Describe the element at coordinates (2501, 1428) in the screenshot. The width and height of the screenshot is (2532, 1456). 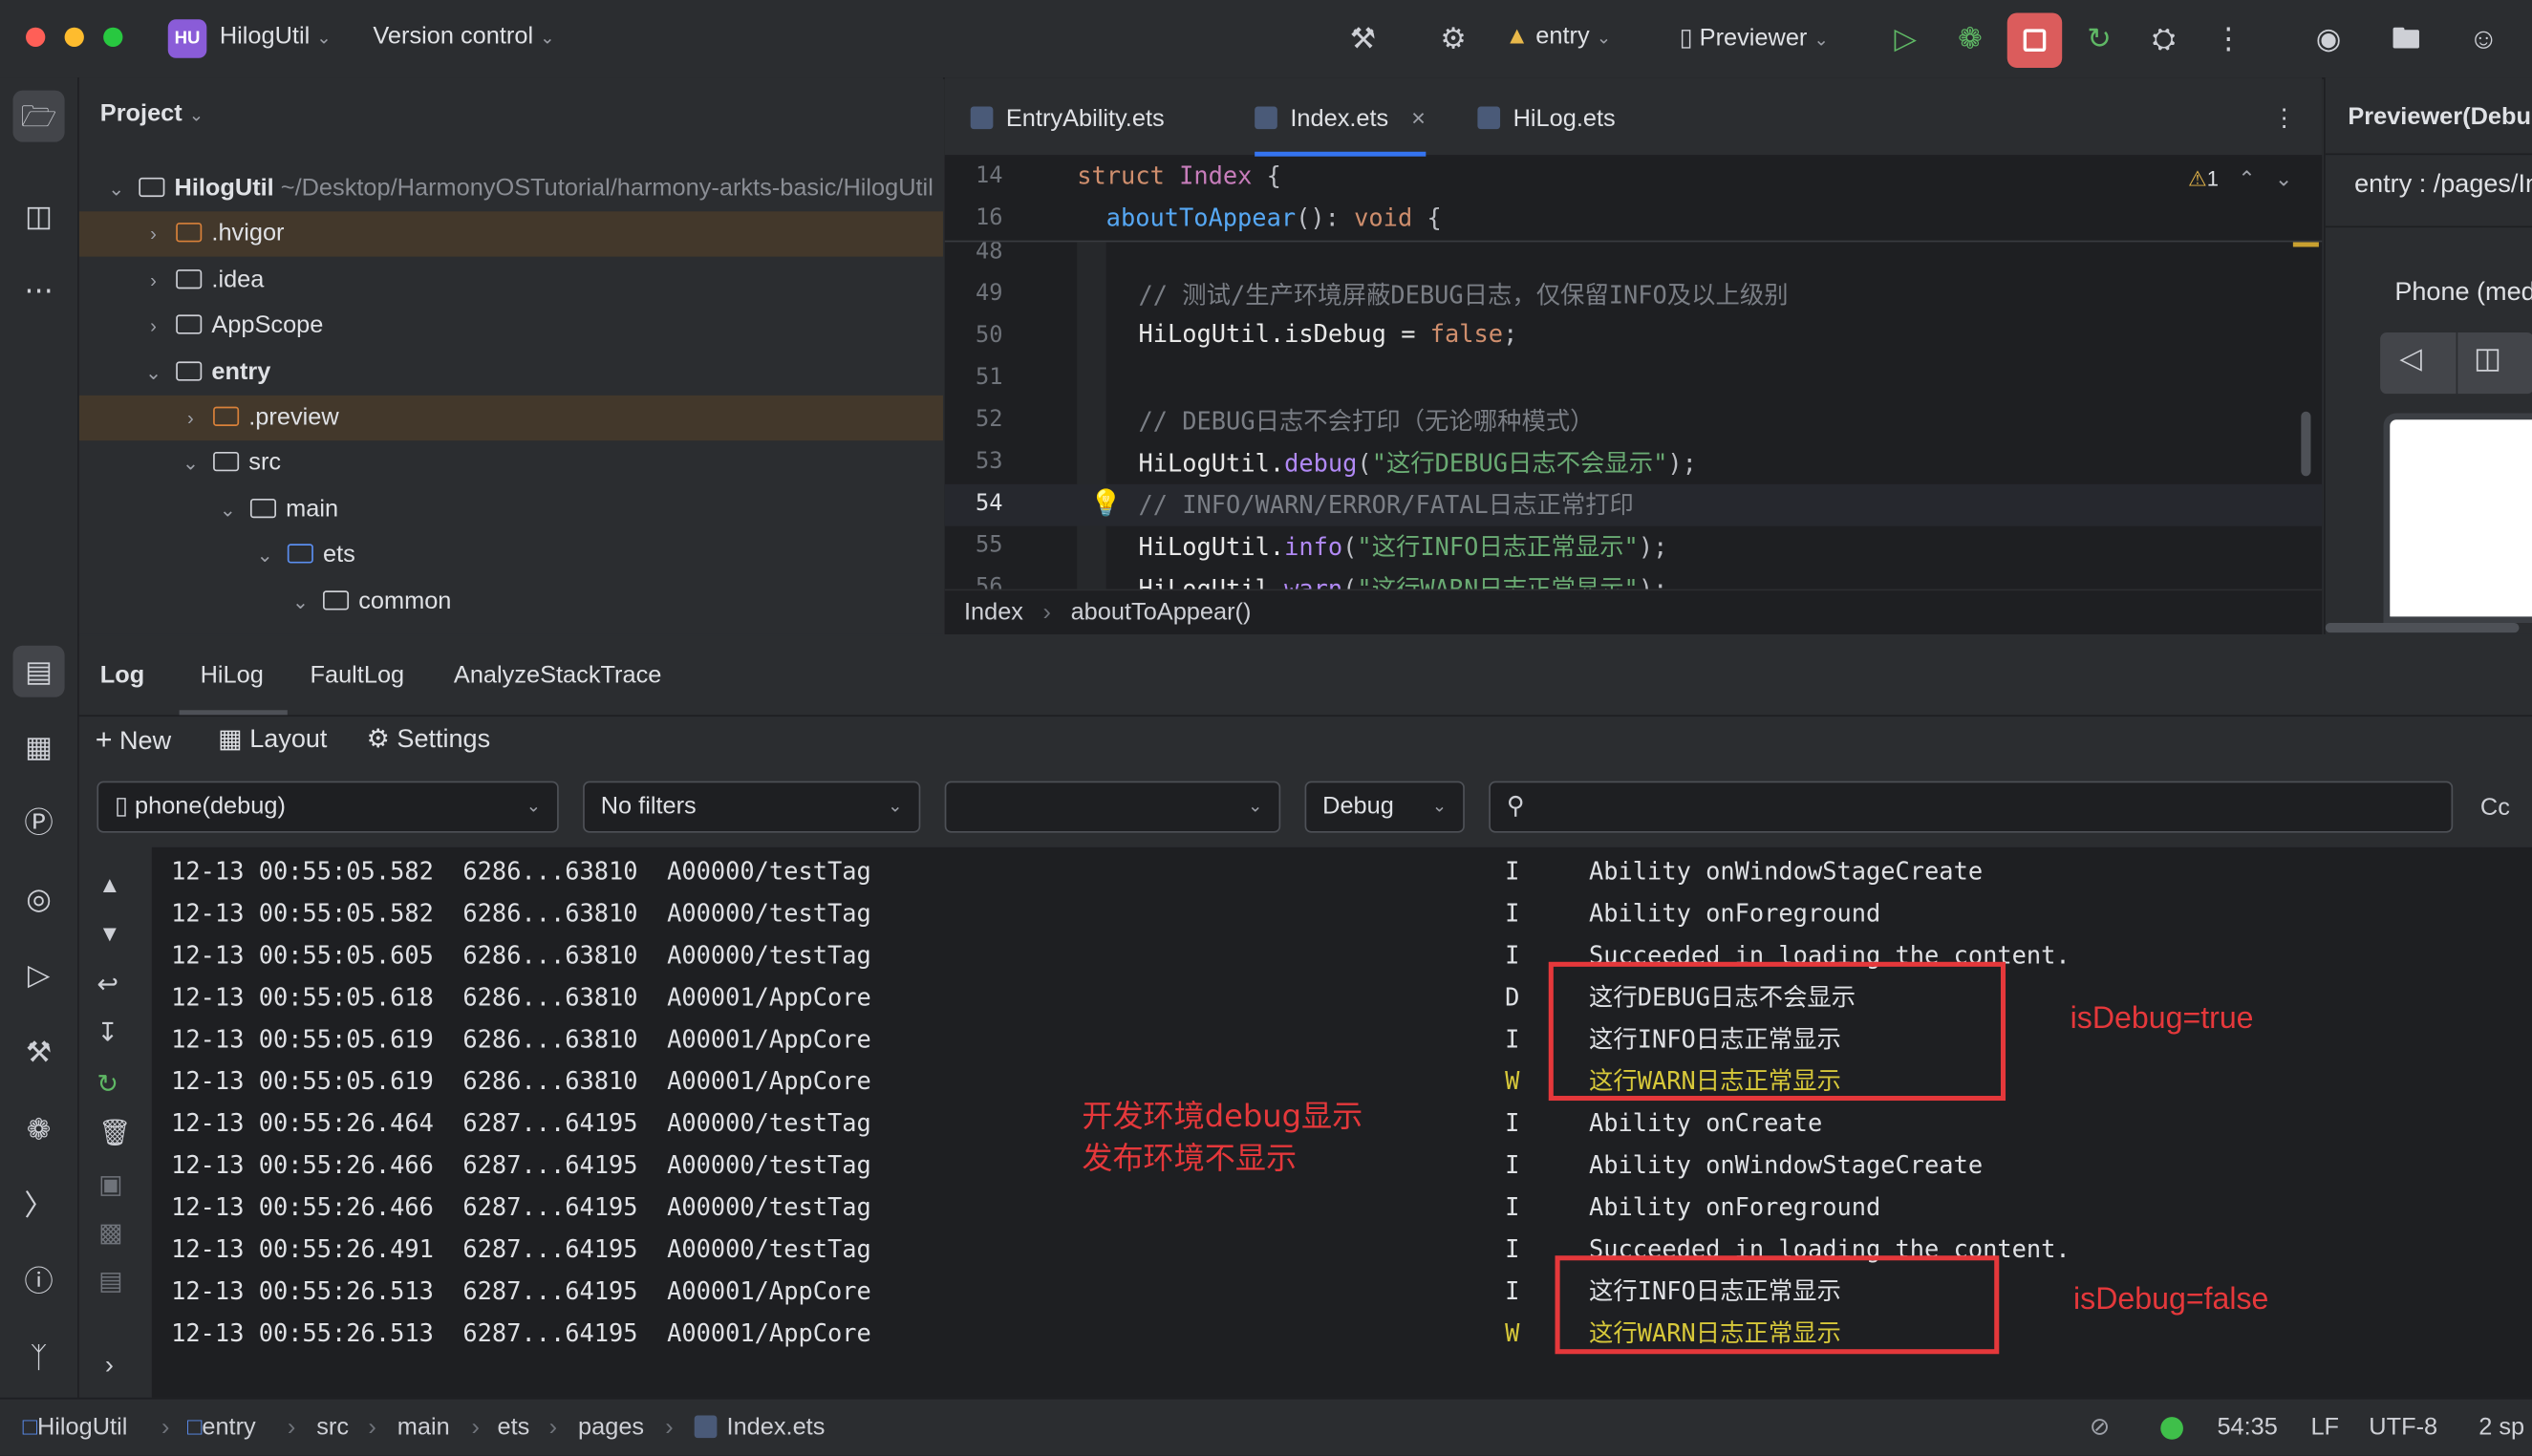
I see `indent-setting: 2 sp` at that location.